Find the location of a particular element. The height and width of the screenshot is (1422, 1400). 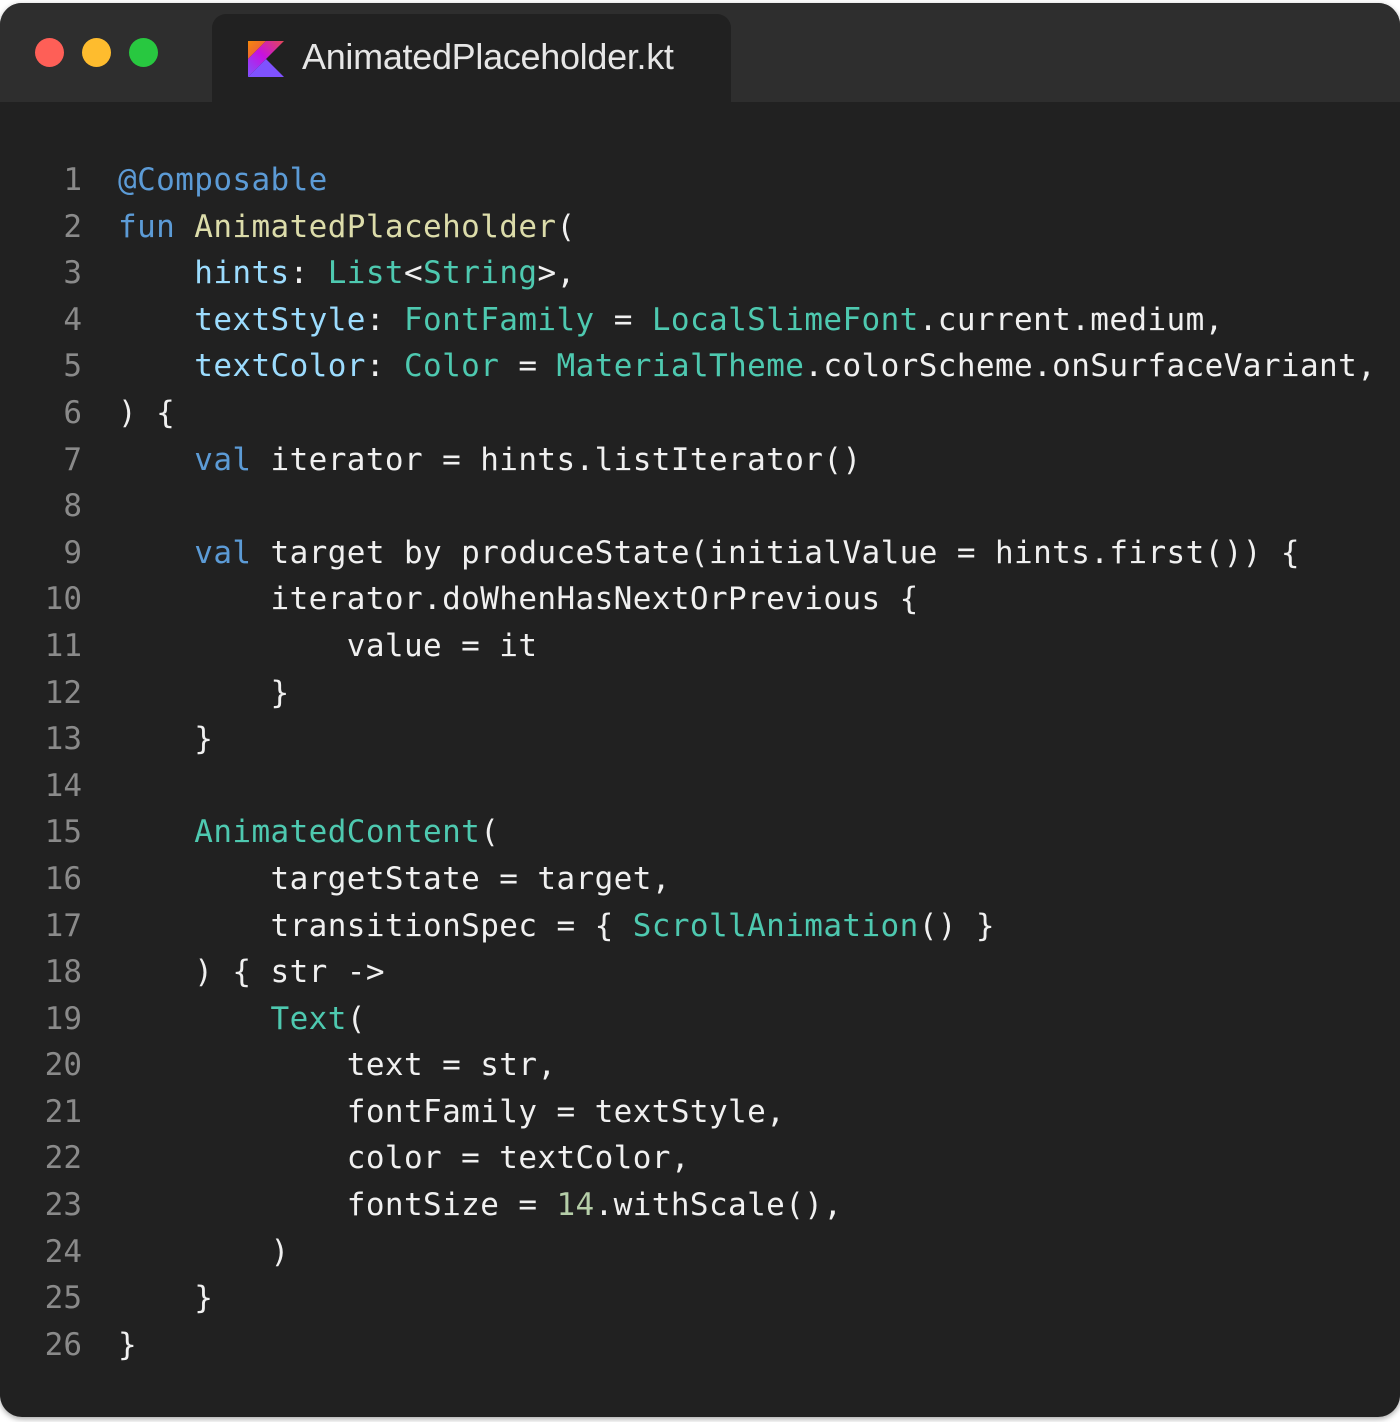

code-line: 7 val iterator = hints.listIterator() is located at coordinates (700, 460).